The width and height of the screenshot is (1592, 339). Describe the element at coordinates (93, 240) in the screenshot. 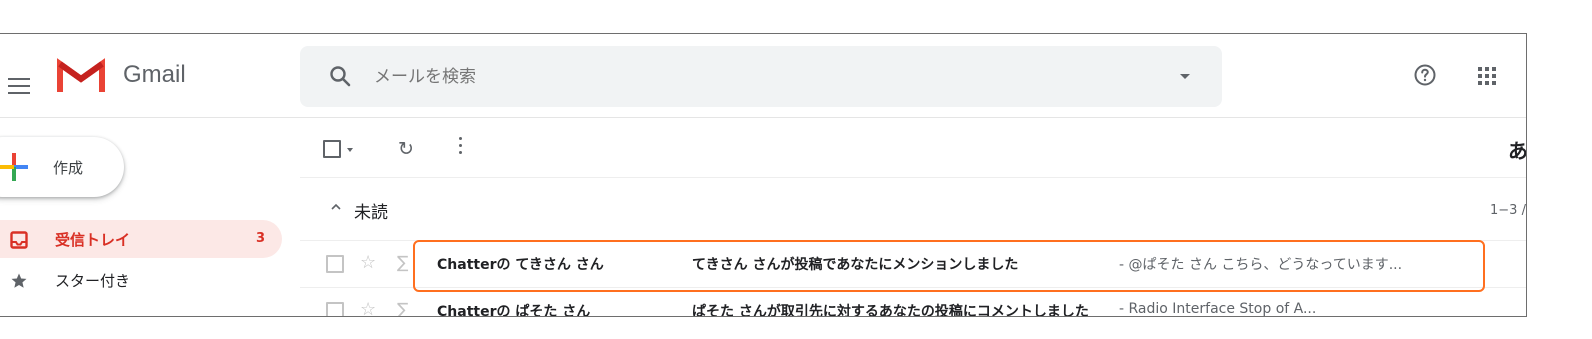

I see `sidebar-item-label: 受信トレイ` at that location.